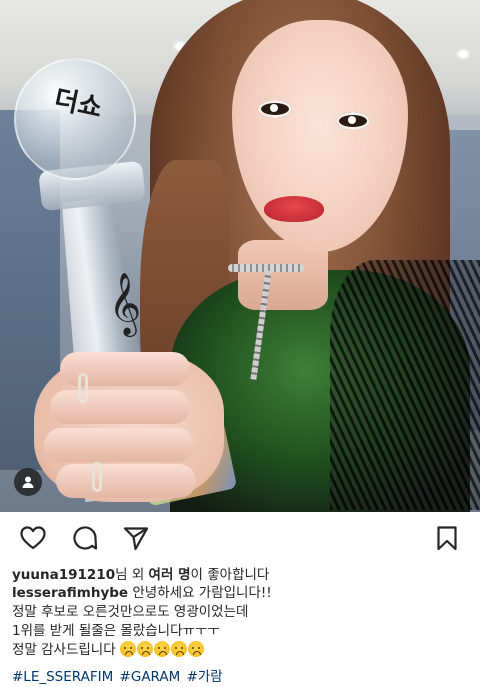  What do you see at coordinates (405, 385) in the screenshot?
I see `mesh-sleeve` at bounding box center [405, 385].